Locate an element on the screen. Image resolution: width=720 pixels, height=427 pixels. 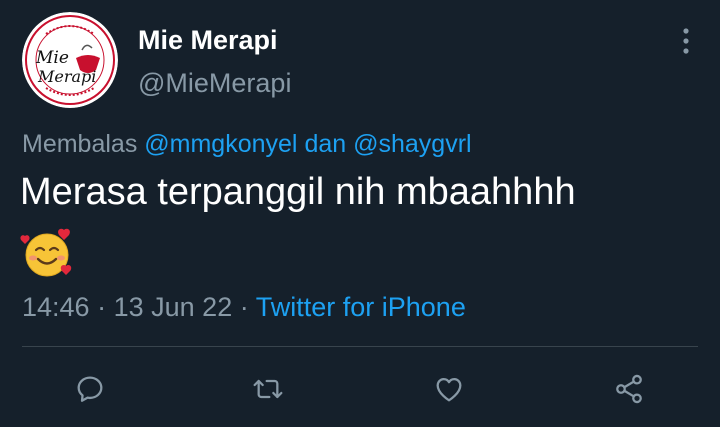
tweet-metadata: 14:46 · 13 Jun 22 · Twitter for iPhone is located at coordinates (244, 307).